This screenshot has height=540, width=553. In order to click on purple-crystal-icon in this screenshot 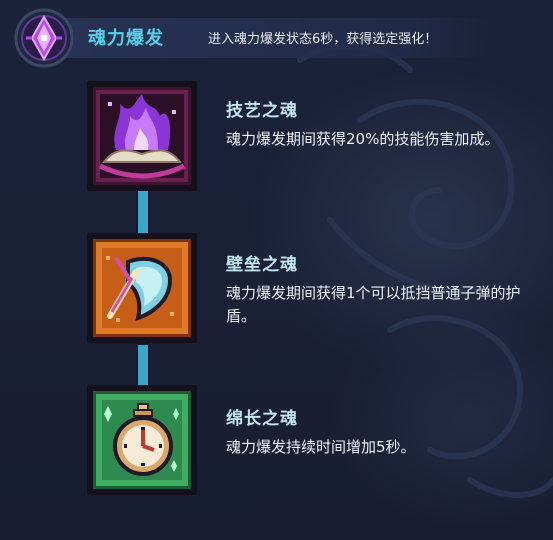, I will do `click(44, 38)`.